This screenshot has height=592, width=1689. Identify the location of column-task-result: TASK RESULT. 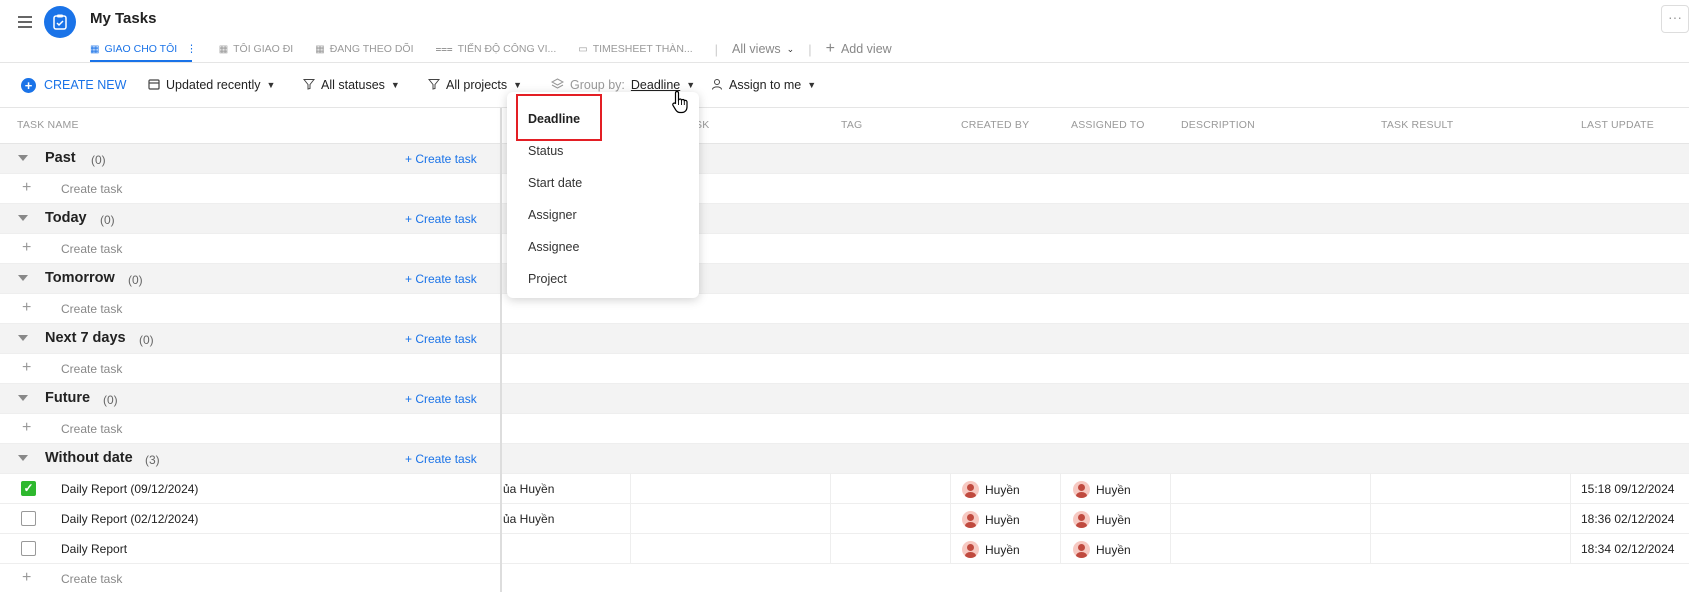
(1417, 125).